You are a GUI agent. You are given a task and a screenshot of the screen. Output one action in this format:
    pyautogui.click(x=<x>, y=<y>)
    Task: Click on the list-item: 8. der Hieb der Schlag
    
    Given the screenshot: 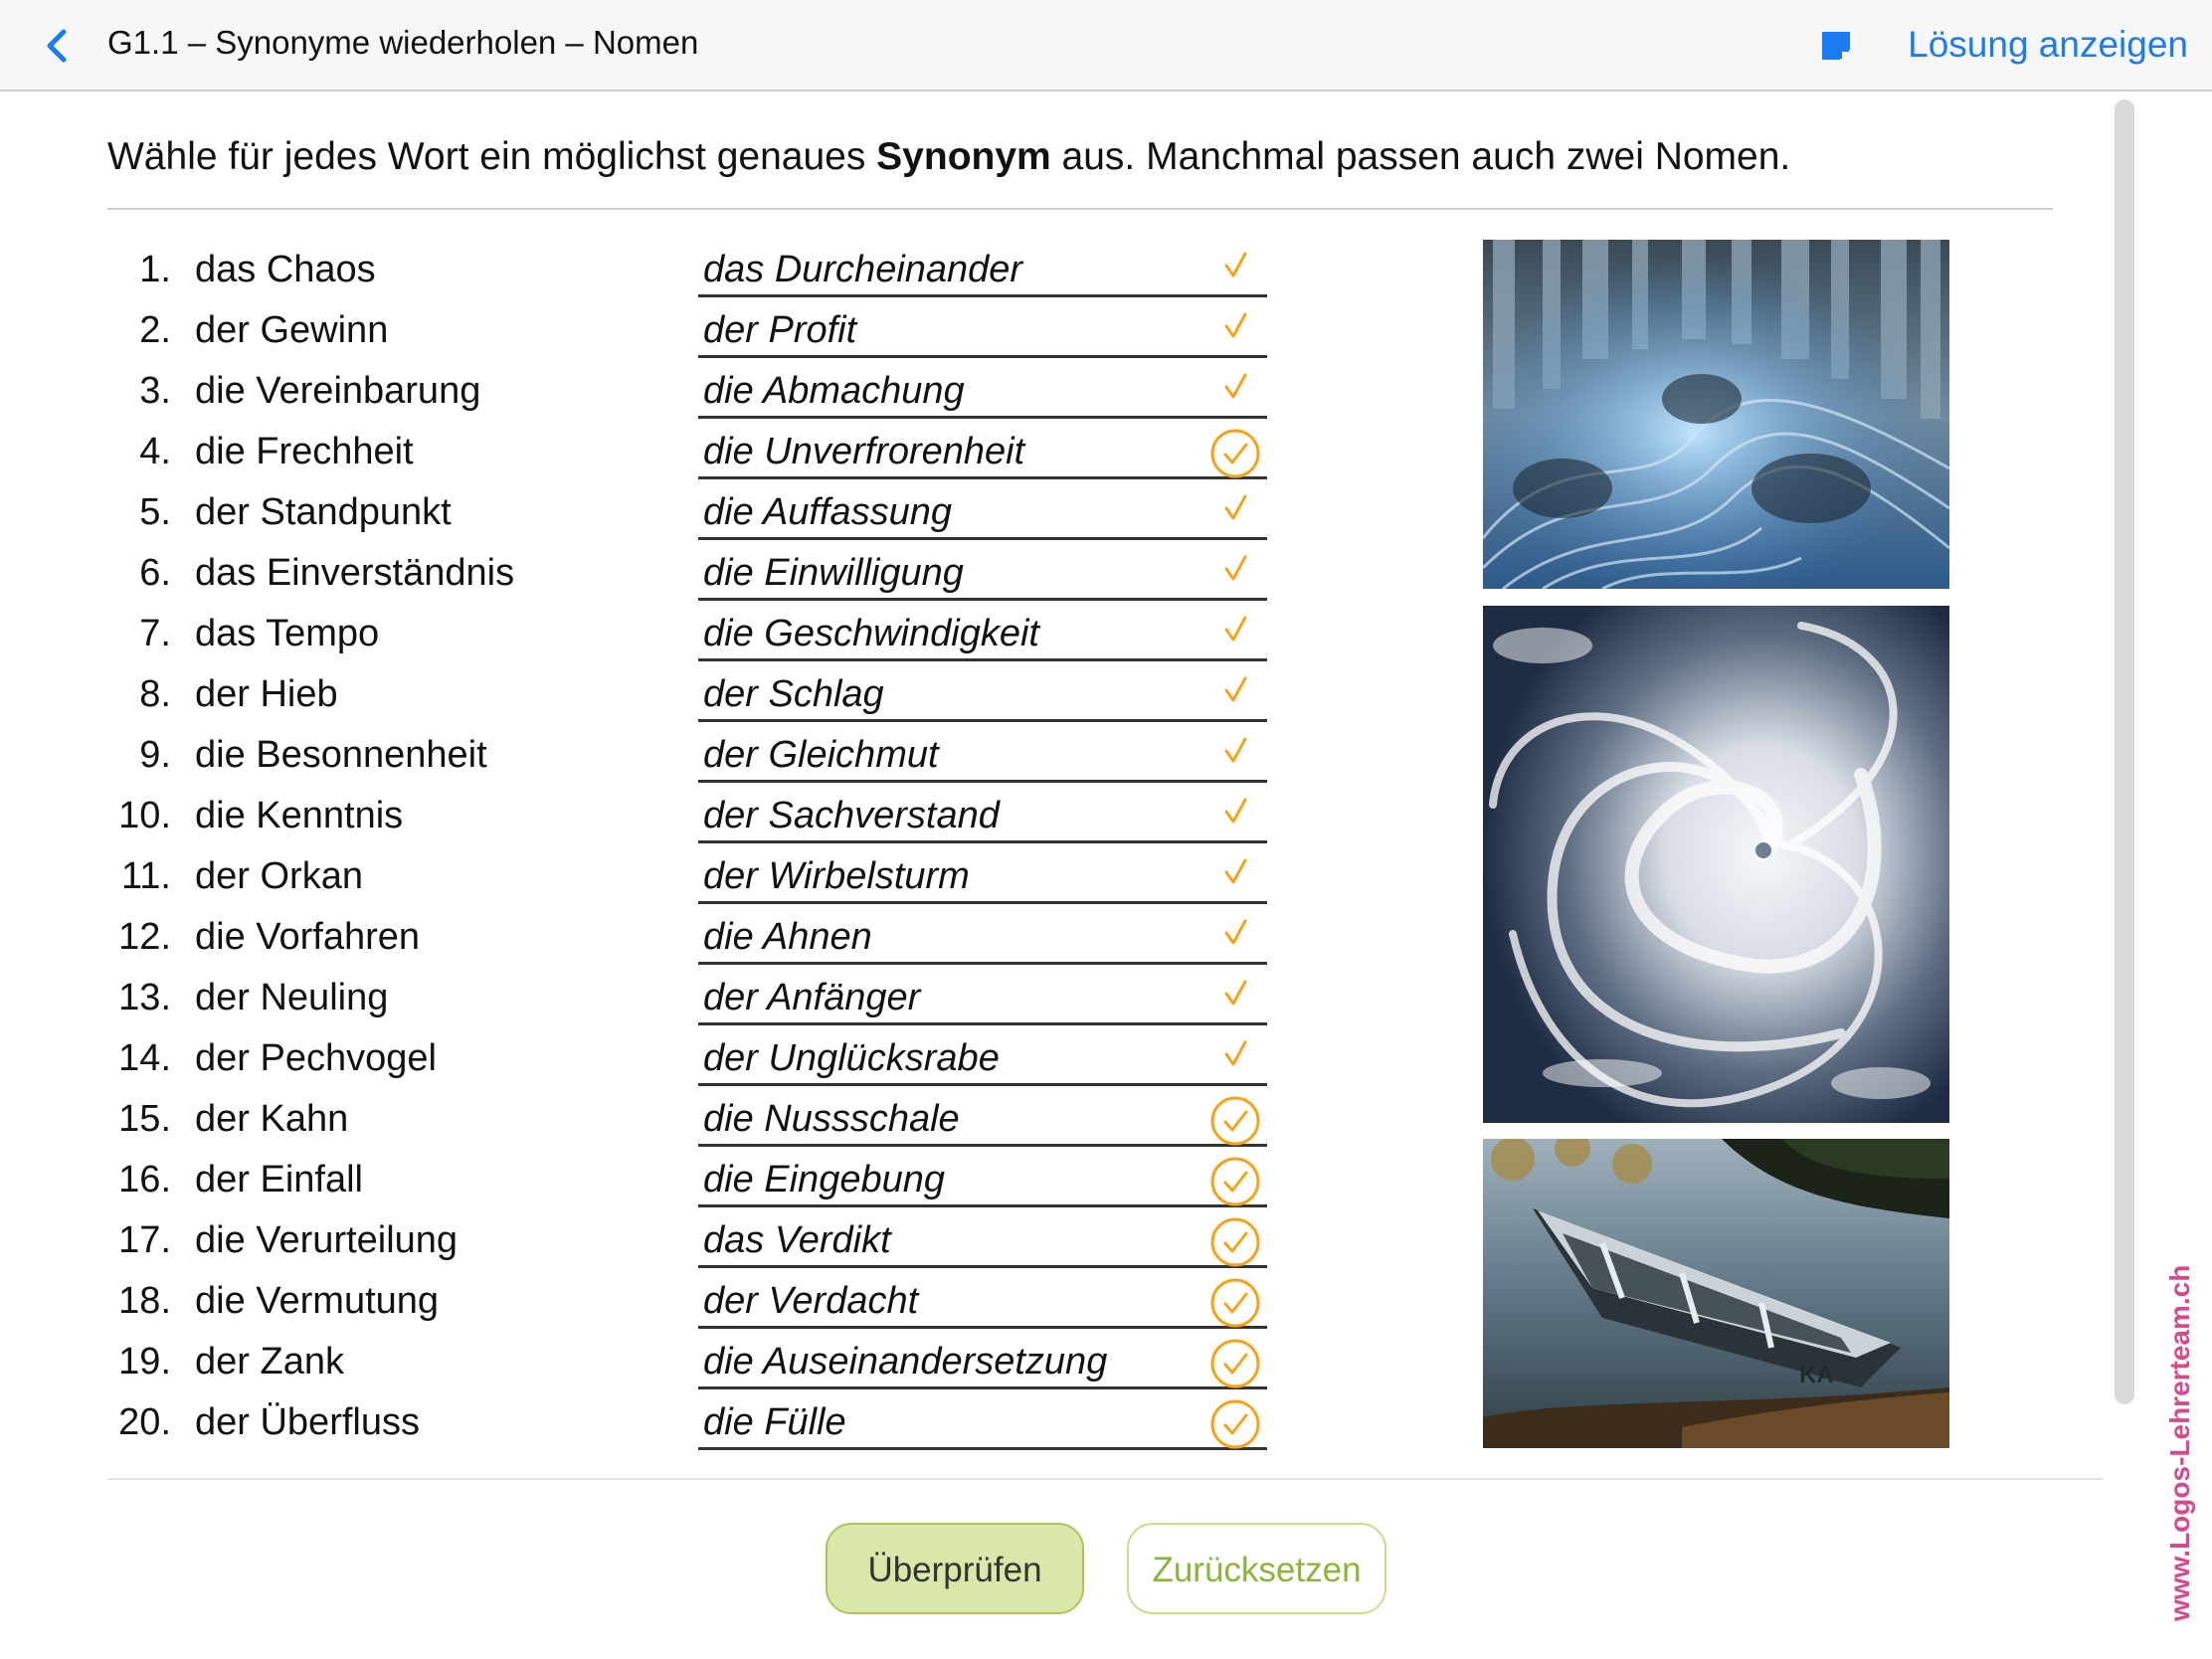 What is the action you would take?
    pyautogui.click(x=646, y=693)
    